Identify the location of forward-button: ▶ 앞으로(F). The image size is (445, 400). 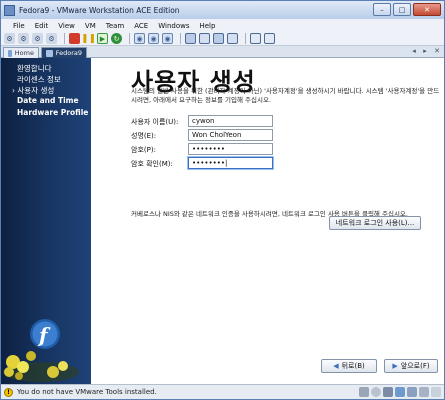
(411, 366).